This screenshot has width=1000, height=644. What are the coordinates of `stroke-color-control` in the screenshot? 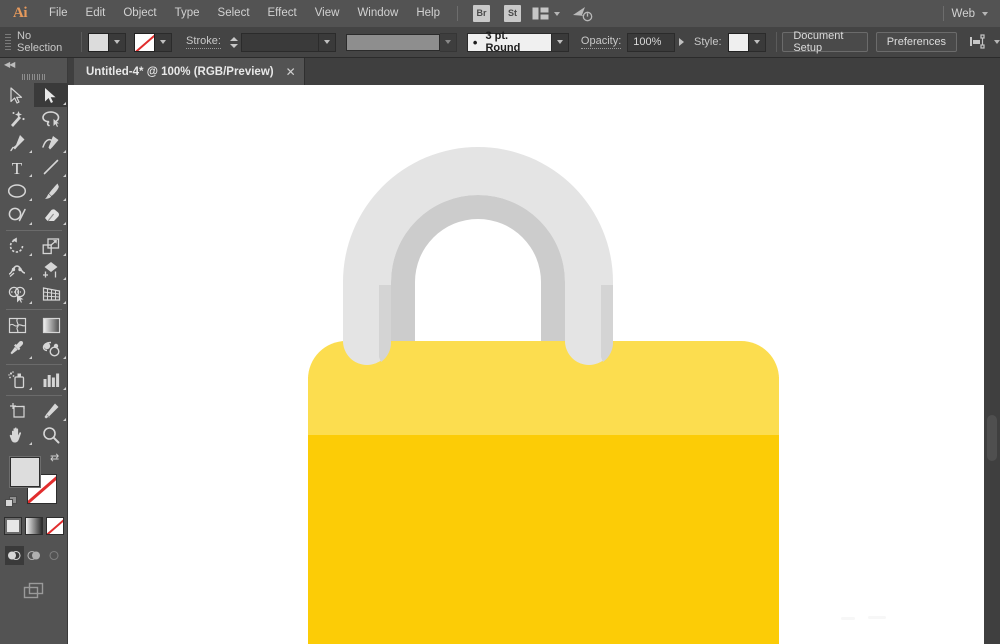 It's located at (153, 42).